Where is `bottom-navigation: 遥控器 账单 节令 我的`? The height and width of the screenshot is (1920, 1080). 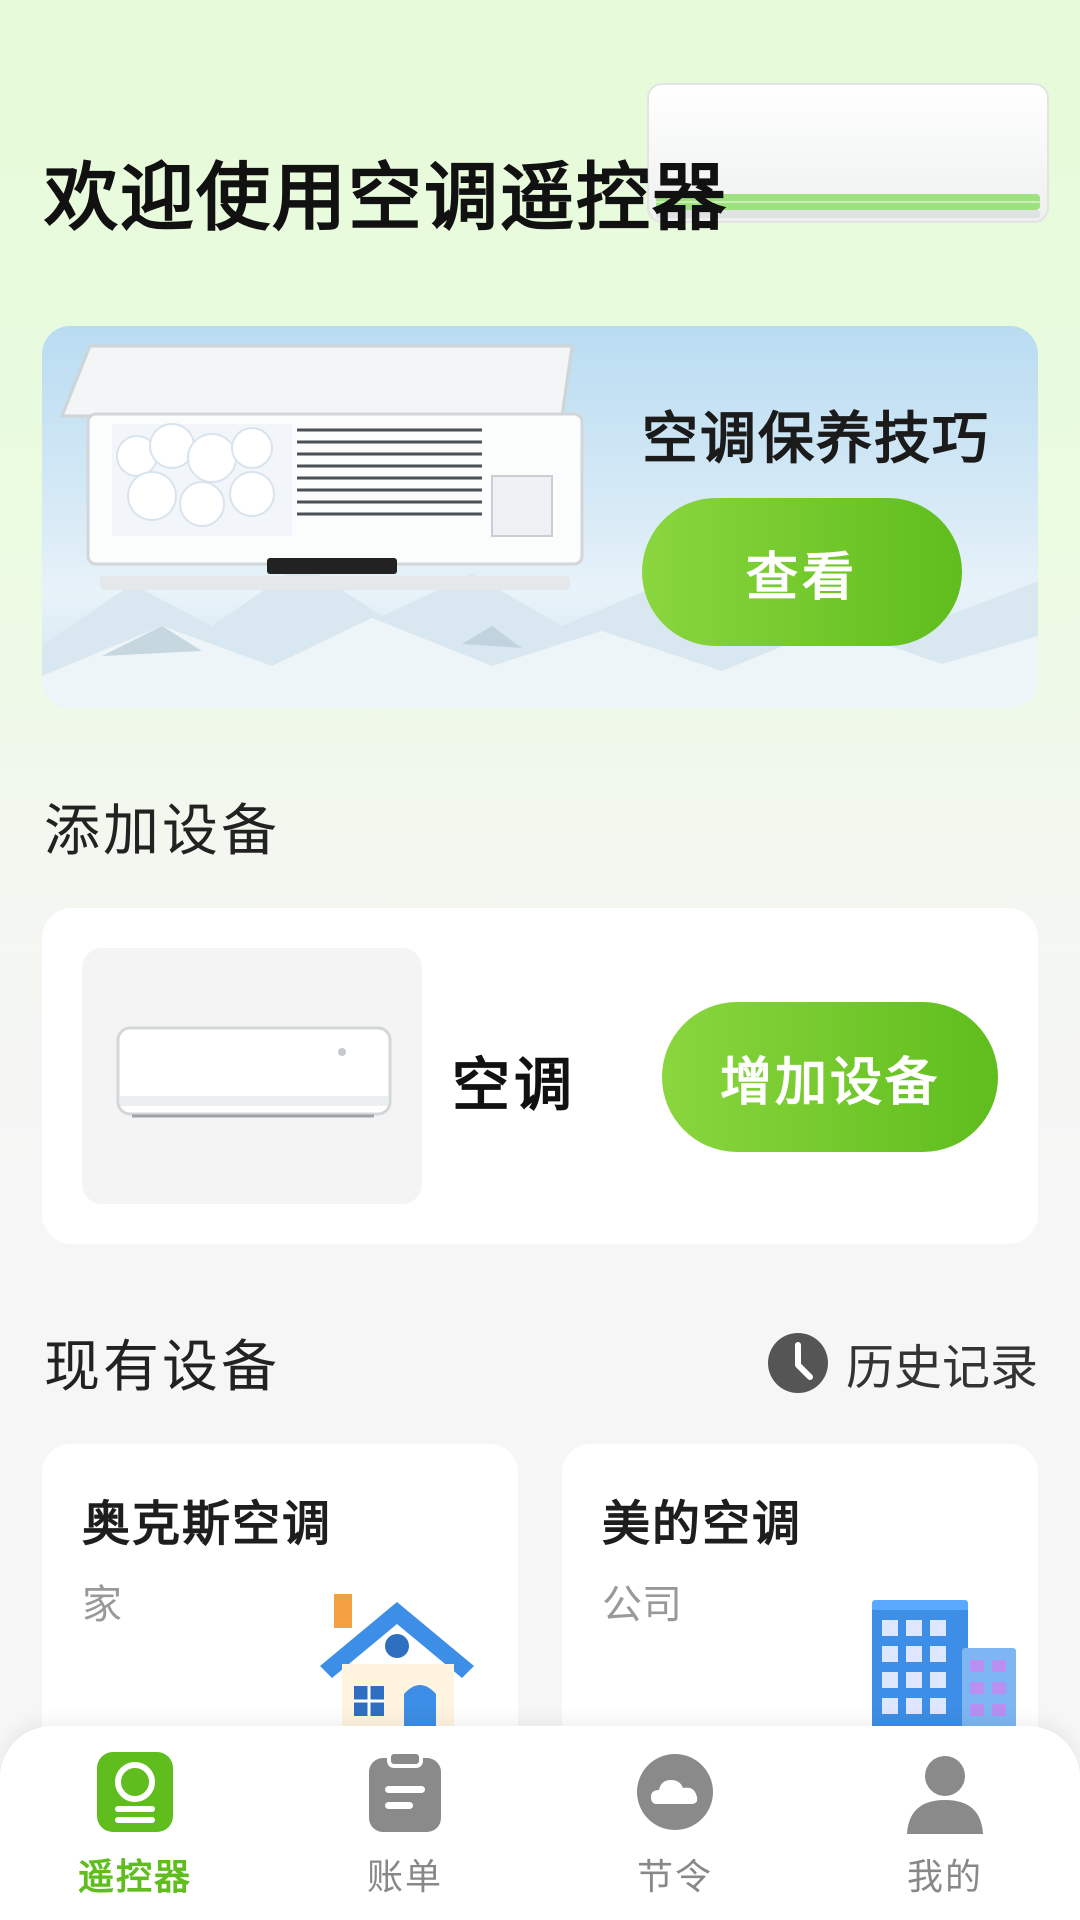 bottom-navigation: 遥控器 账单 节令 我的 is located at coordinates (540, 1823).